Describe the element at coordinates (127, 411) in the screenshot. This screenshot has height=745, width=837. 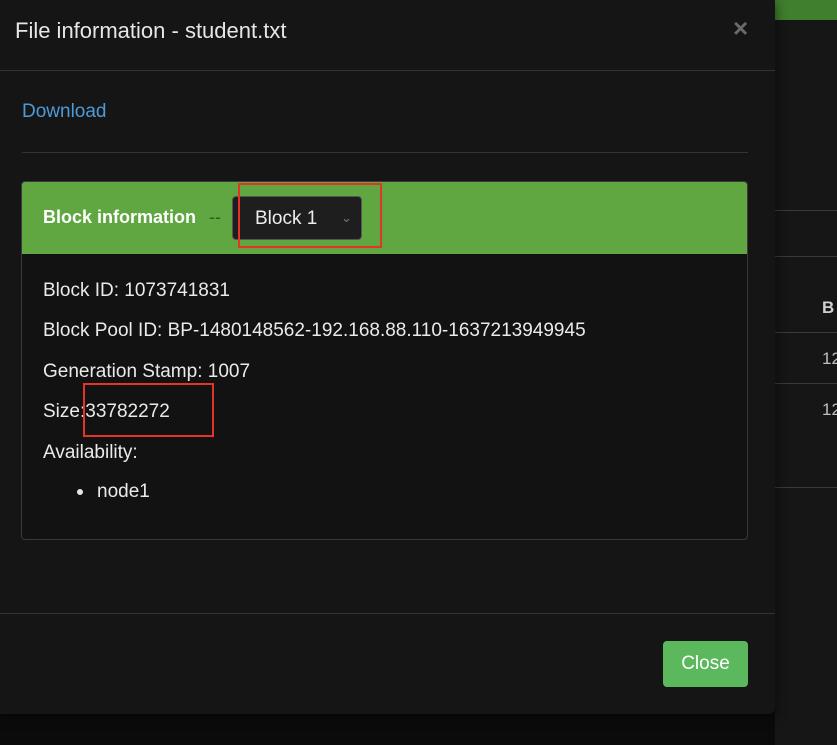
I see `size-value: 33782272` at that location.